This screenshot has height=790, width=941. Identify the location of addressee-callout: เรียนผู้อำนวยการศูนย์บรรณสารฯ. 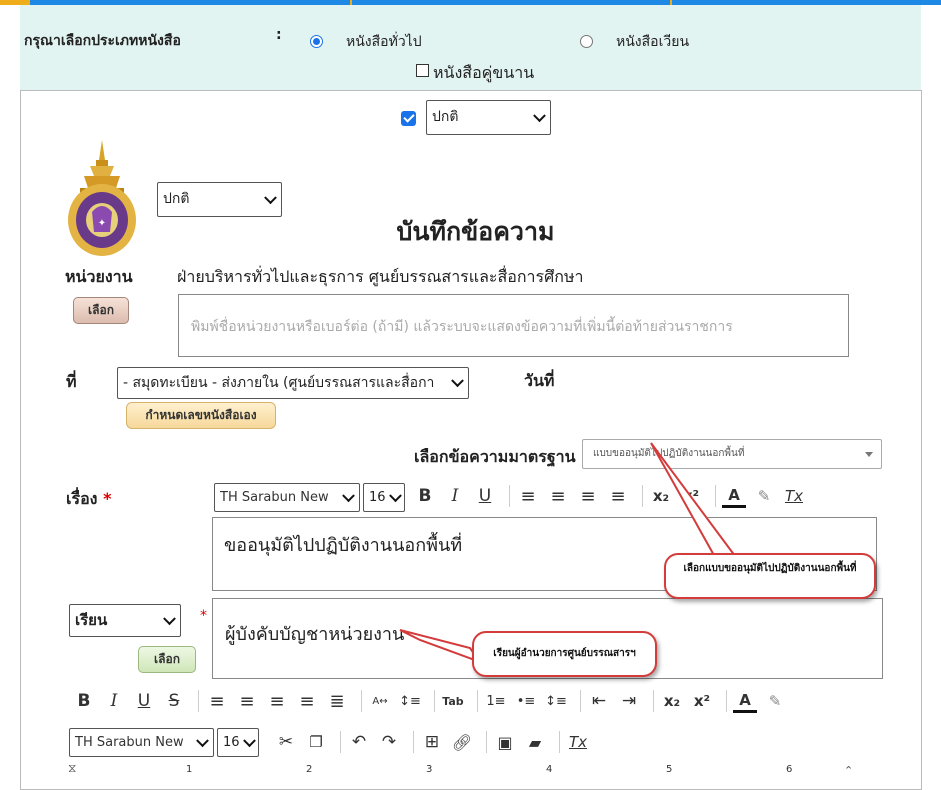
(564, 654).